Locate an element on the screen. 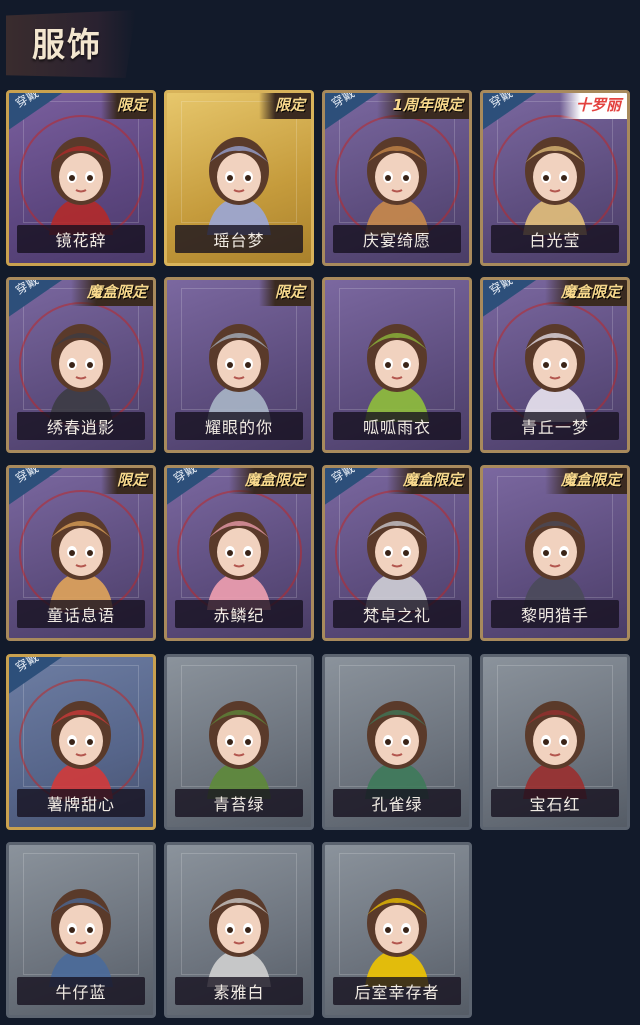  costume-name: 白光莹 is located at coordinates (555, 239).